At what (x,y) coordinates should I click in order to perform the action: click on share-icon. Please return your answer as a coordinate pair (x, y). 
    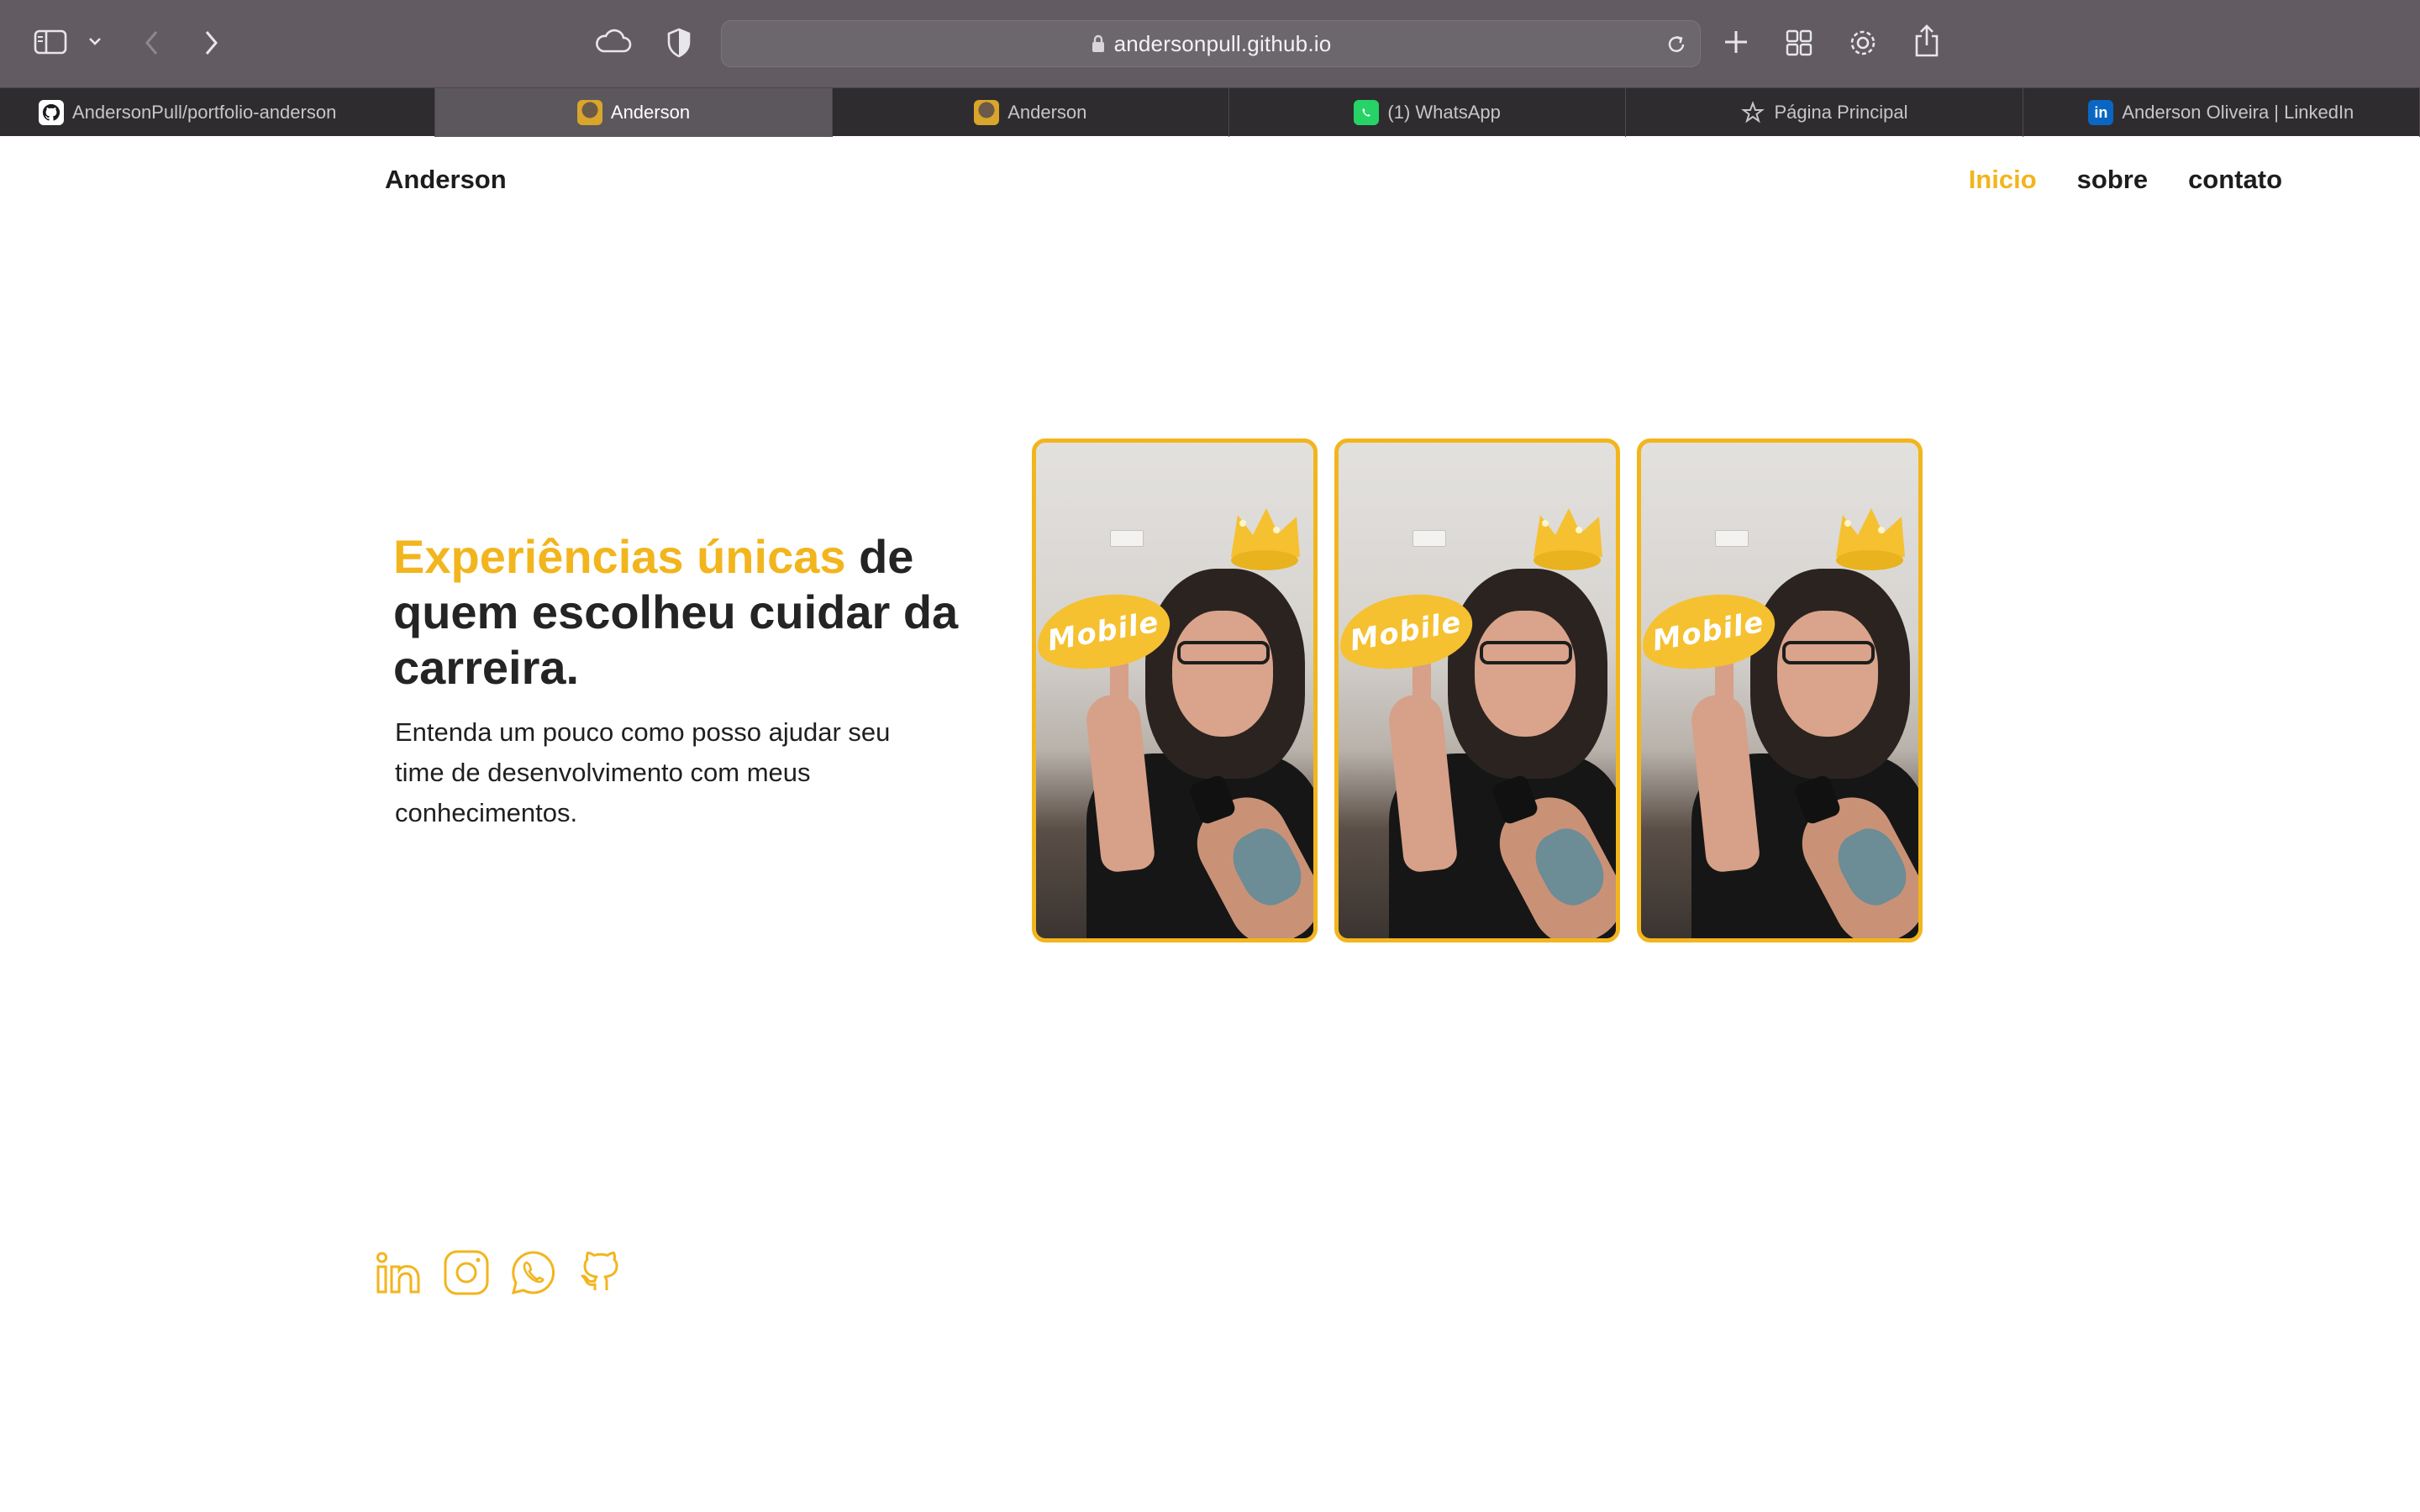
    Looking at the image, I should click on (1926, 41).